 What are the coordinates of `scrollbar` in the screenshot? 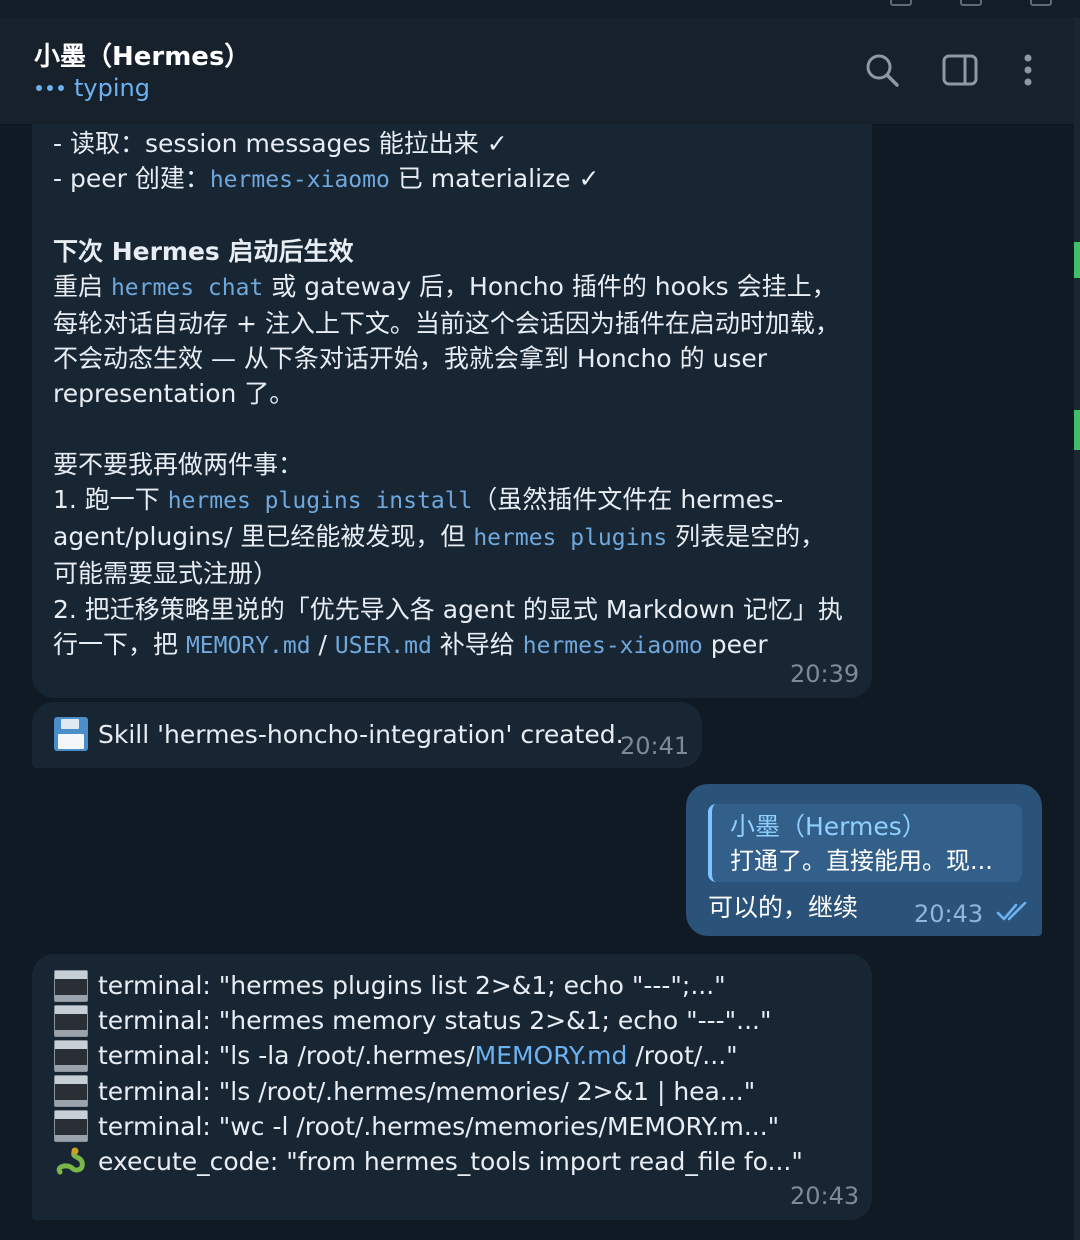 It's located at (1077, 629).